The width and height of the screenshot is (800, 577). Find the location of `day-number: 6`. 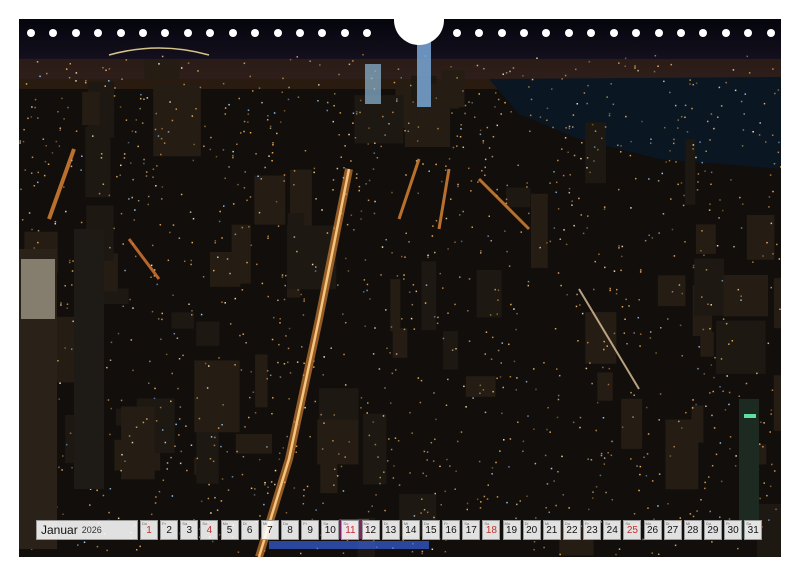

day-number: 6 is located at coordinates (249, 530).